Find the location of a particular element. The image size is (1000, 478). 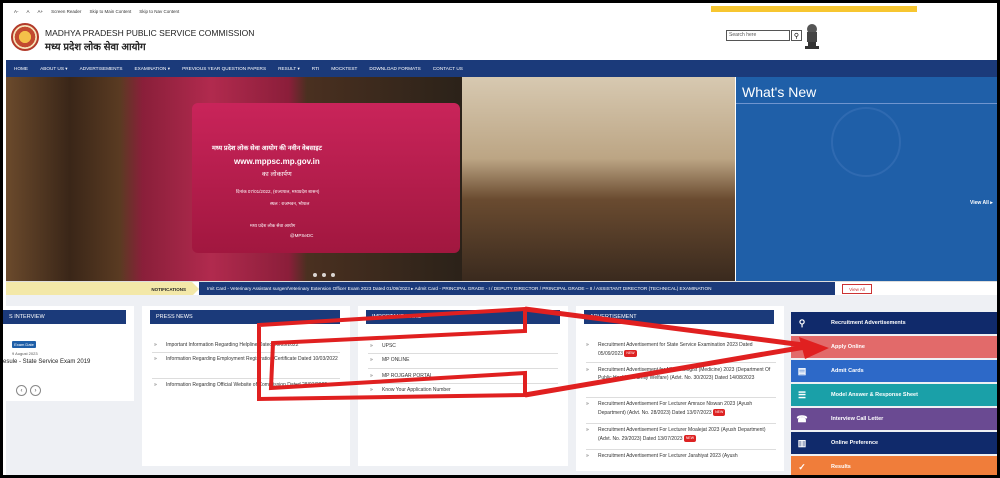

quick-link-label: Interview Call Letter is located at coordinates (857, 419).